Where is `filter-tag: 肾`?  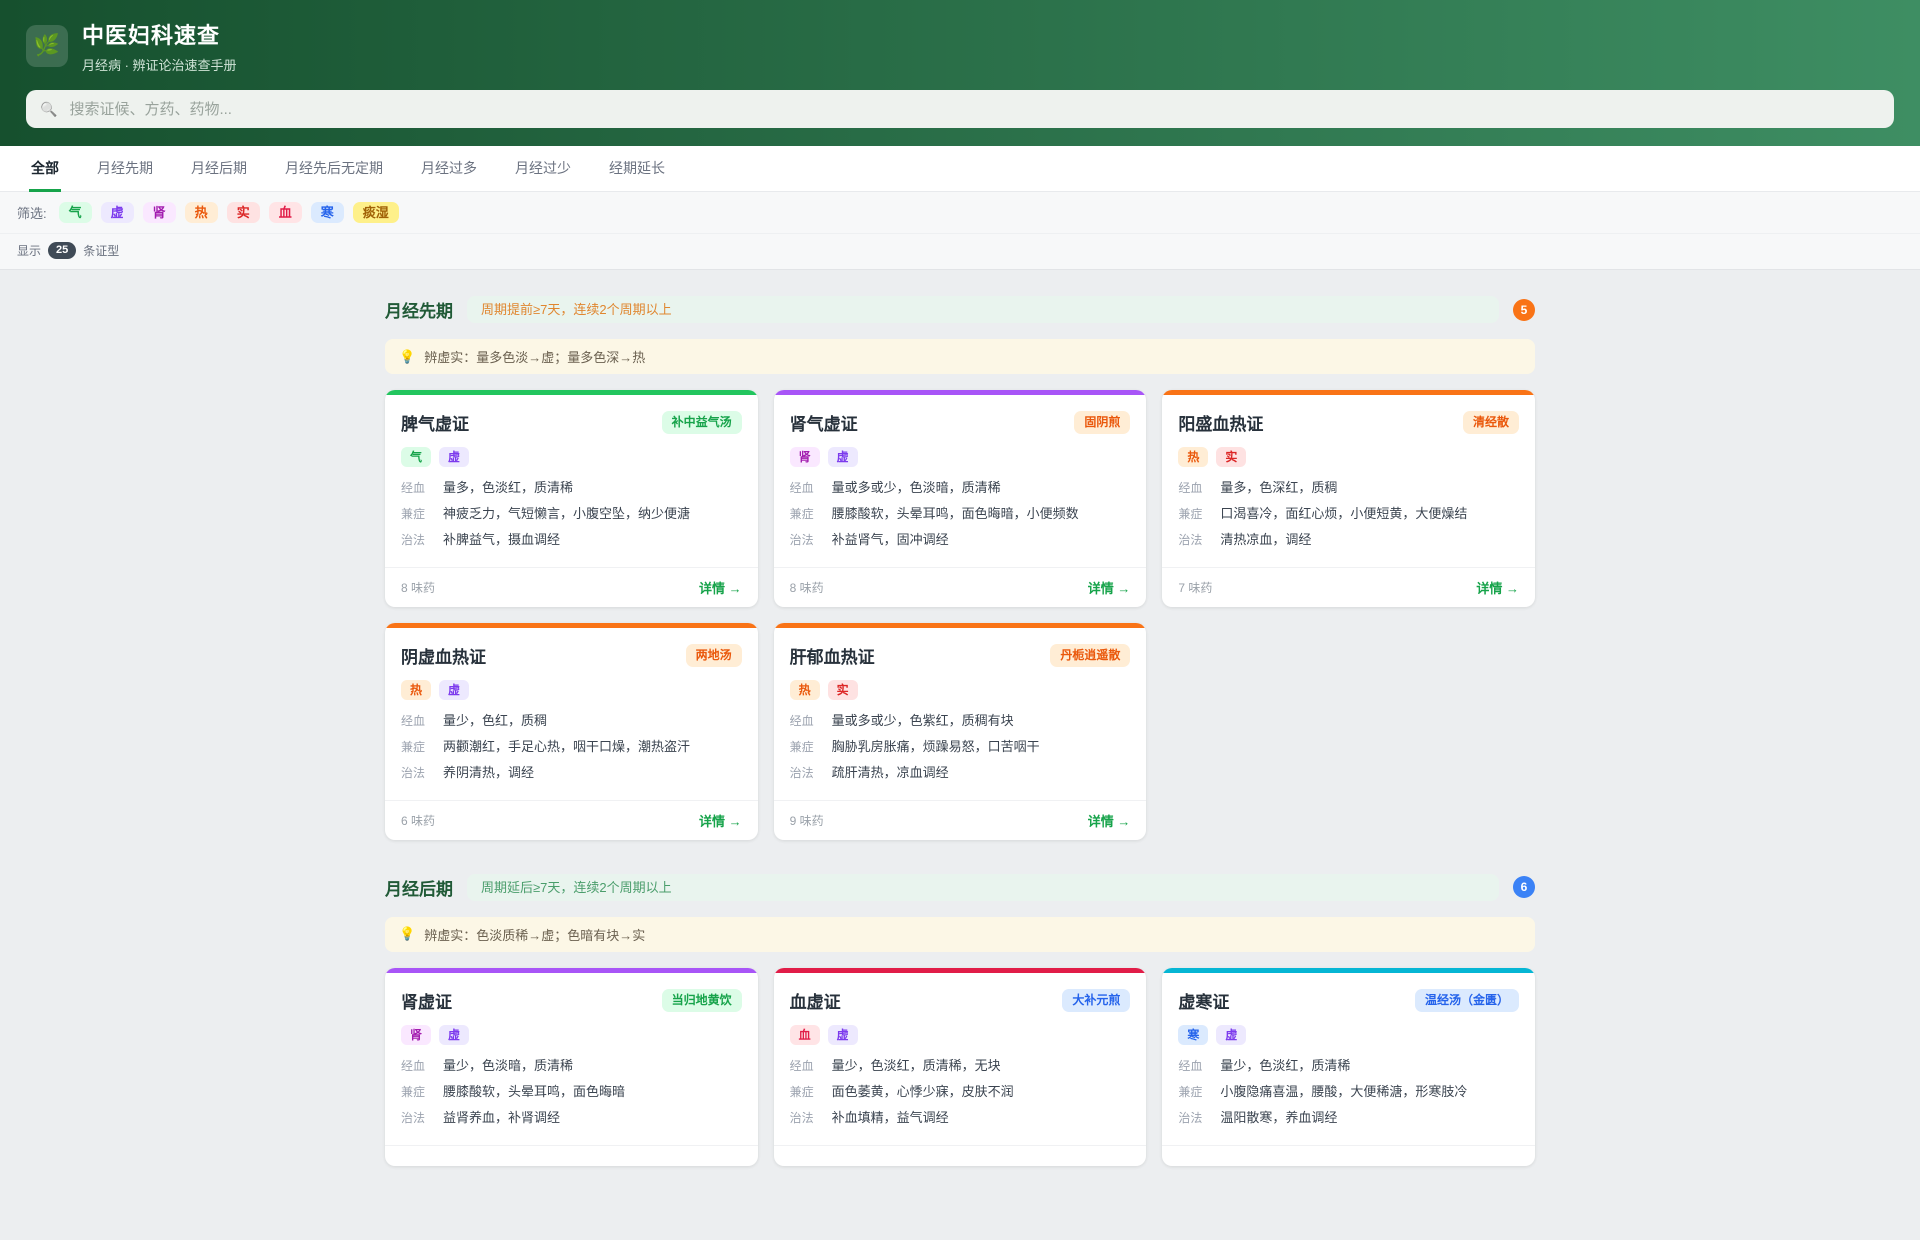 filter-tag: 肾 is located at coordinates (159, 212).